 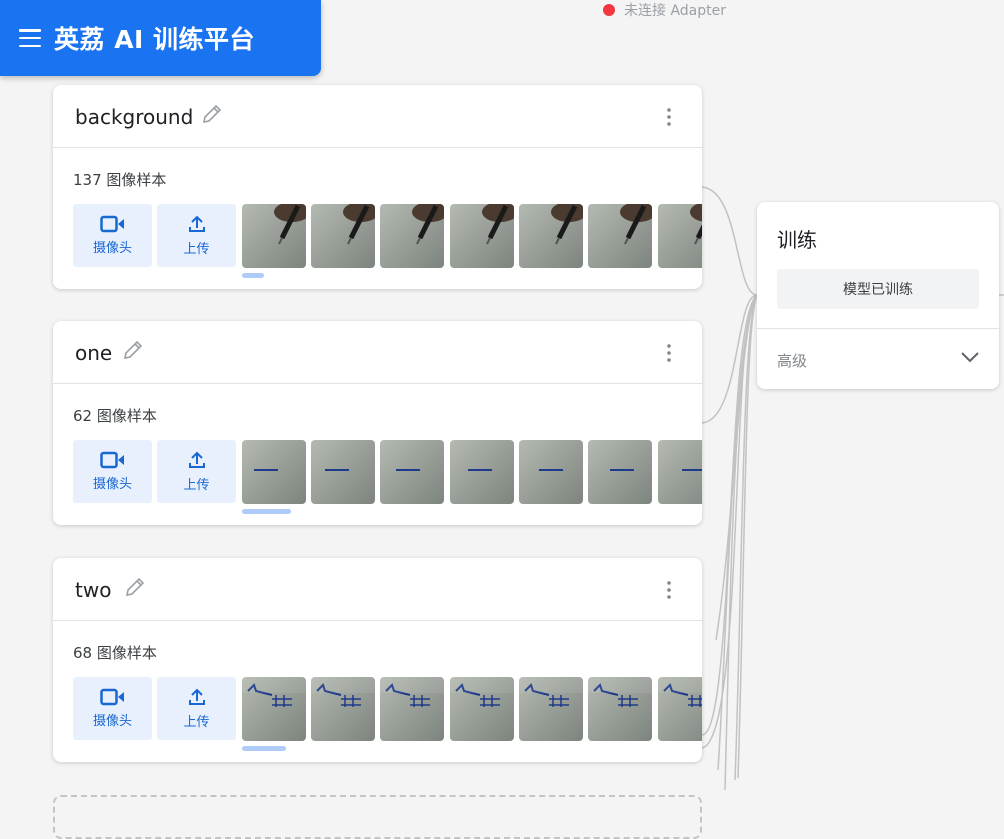 What do you see at coordinates (675, 11) in the screenshot?
I see `connection-status-text: 未连接 Adapter` at bounding box center [675, 11].